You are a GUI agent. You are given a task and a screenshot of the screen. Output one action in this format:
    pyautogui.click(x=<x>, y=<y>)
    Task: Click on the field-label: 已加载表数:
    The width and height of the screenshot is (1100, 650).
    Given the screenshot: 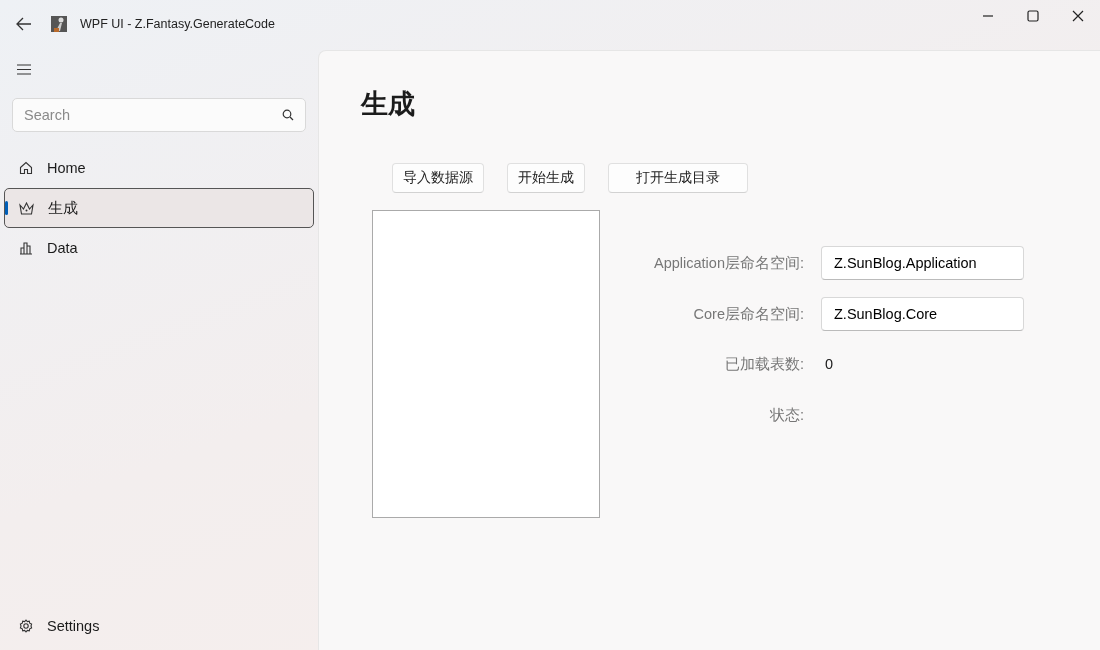 What is the action you would take?
    pyautogui.click(x=763, y=364)
    